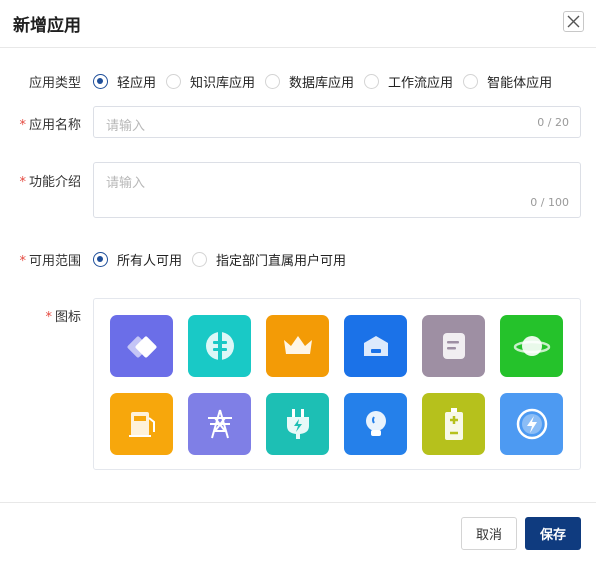 The width and height of the screenshot is (596, 570). I want to click on icon-option-planet, so click(531, 346).